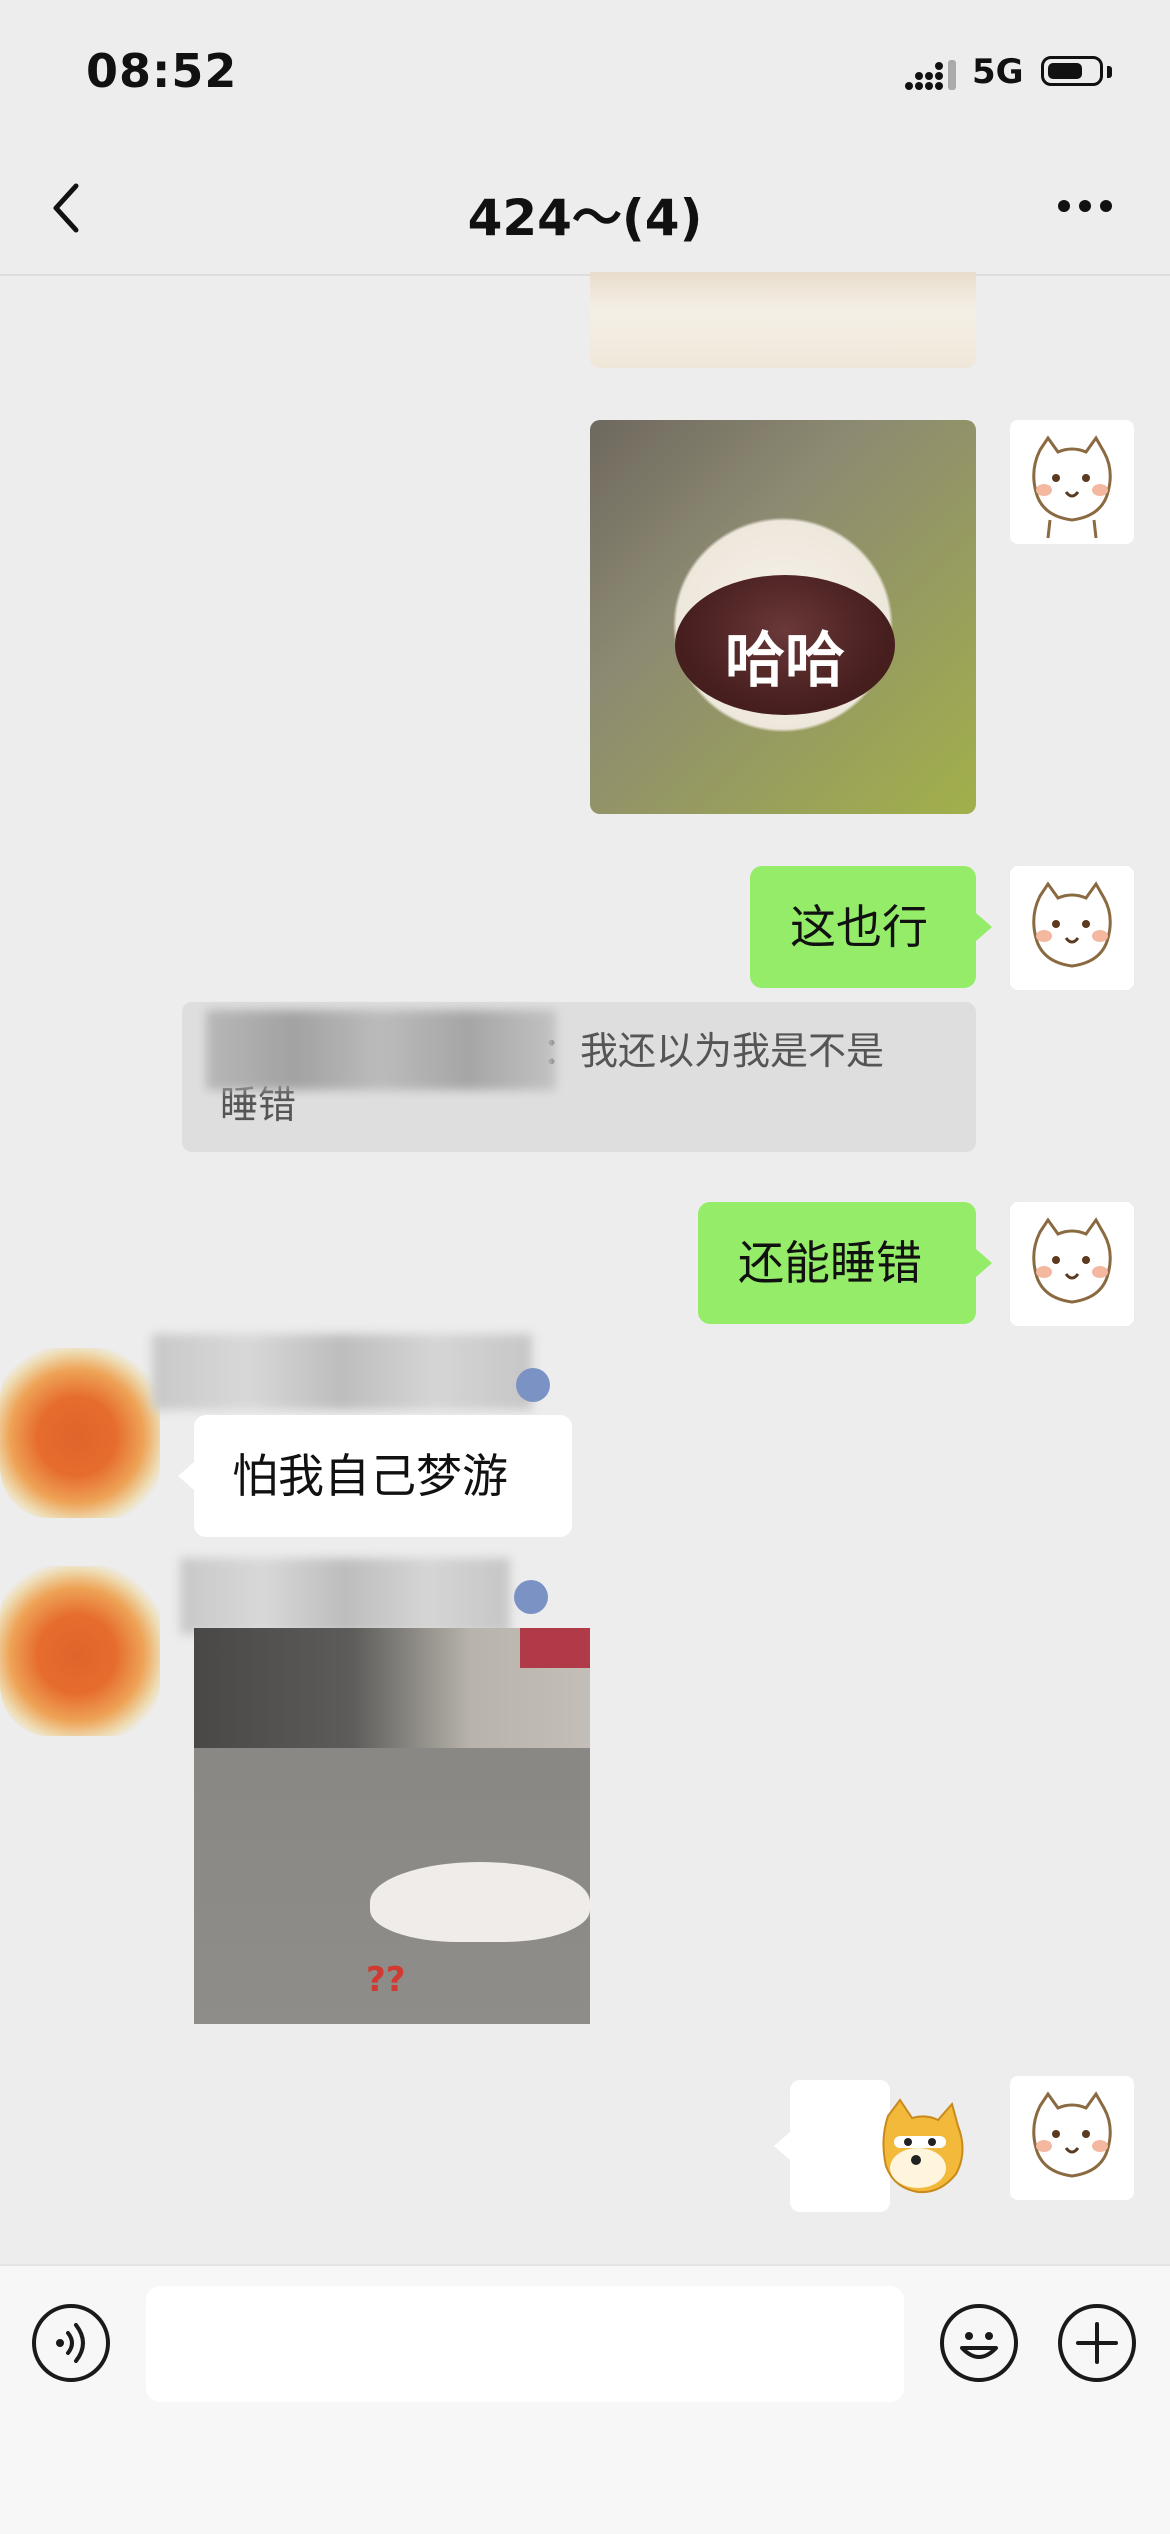 The image size is (1170, 2534). What do you see at coordinates (162, 71) in the screenshot?
I see `status-time: 08:52` at bounding box center [162, 71].